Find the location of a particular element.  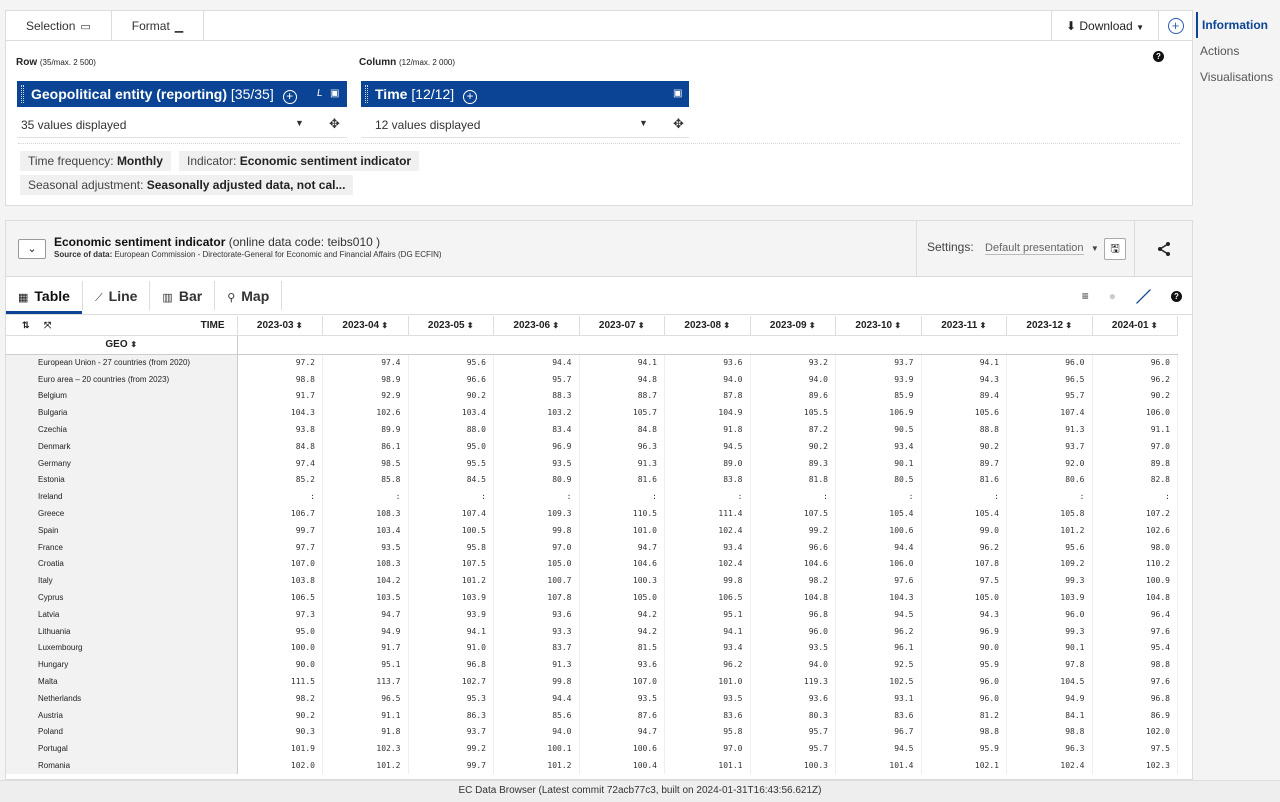

row-values-select: 35 values displayed ▼ ✥ is located at coordinates (182, 124).